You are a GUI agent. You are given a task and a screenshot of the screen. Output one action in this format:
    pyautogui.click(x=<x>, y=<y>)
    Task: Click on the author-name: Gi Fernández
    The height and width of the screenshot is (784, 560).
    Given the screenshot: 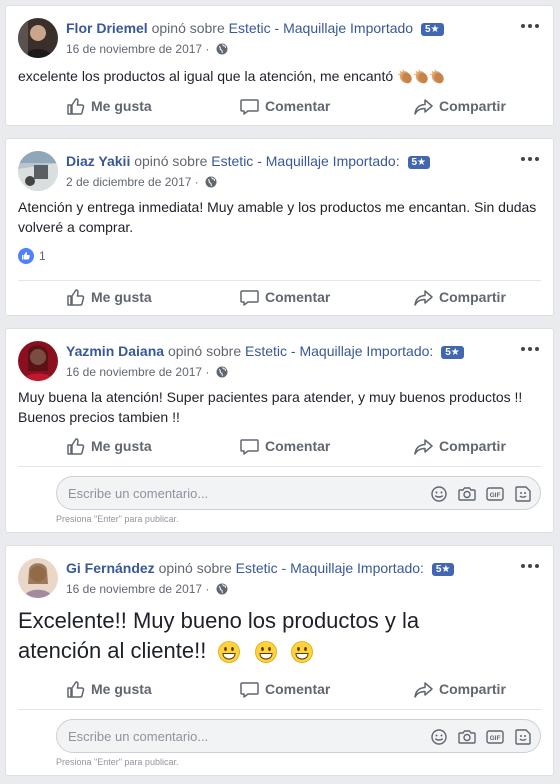 What is the action you would take?
    pyautogui.click(x=110, y=568)
    